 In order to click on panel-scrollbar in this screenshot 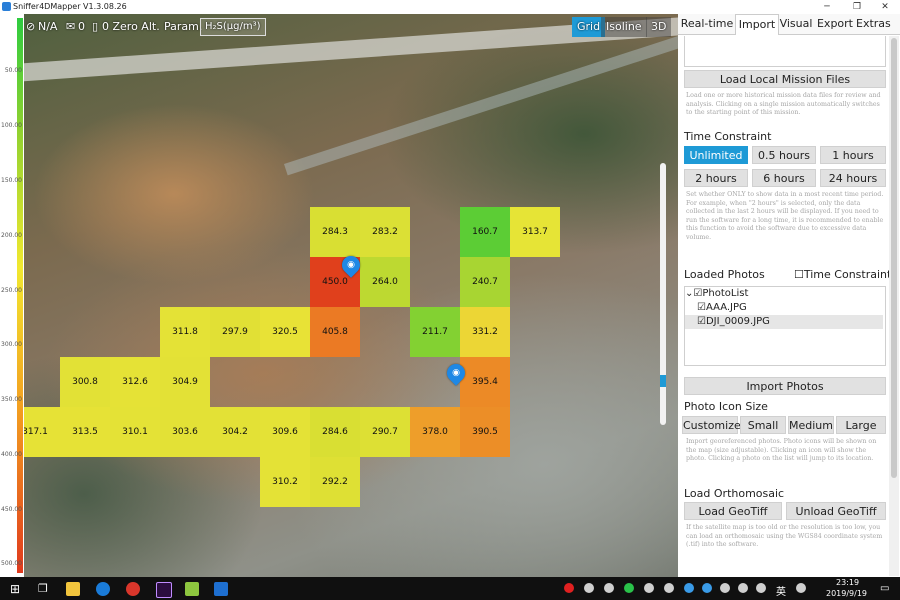, I will do `click(894, 306)`.